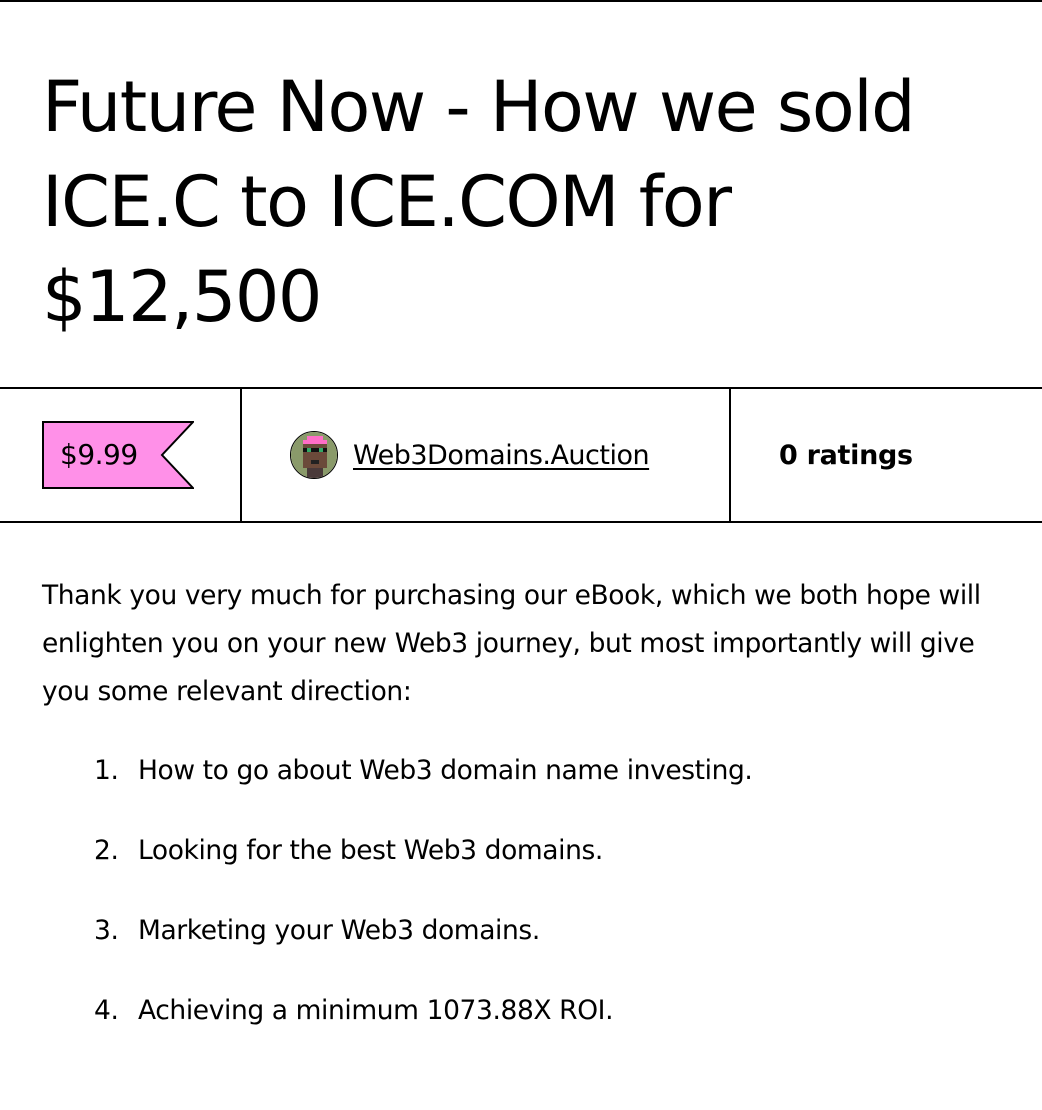 The height and width of the screenshot is (1110, 1042). What do you see at coordinates (99, 454) in the screenshot?
I see `price-label: $9.99` at bounding box center [99, 454].